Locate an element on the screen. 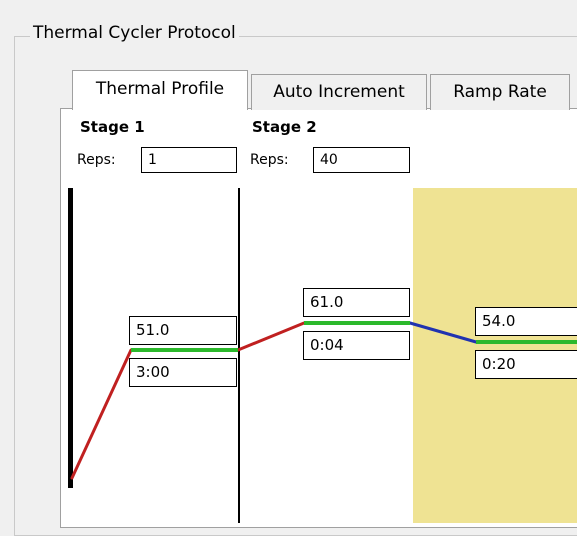 This screenshot has width=577, height=536. step-1-time-input: 3:00 is located at coordinates (183, 372).